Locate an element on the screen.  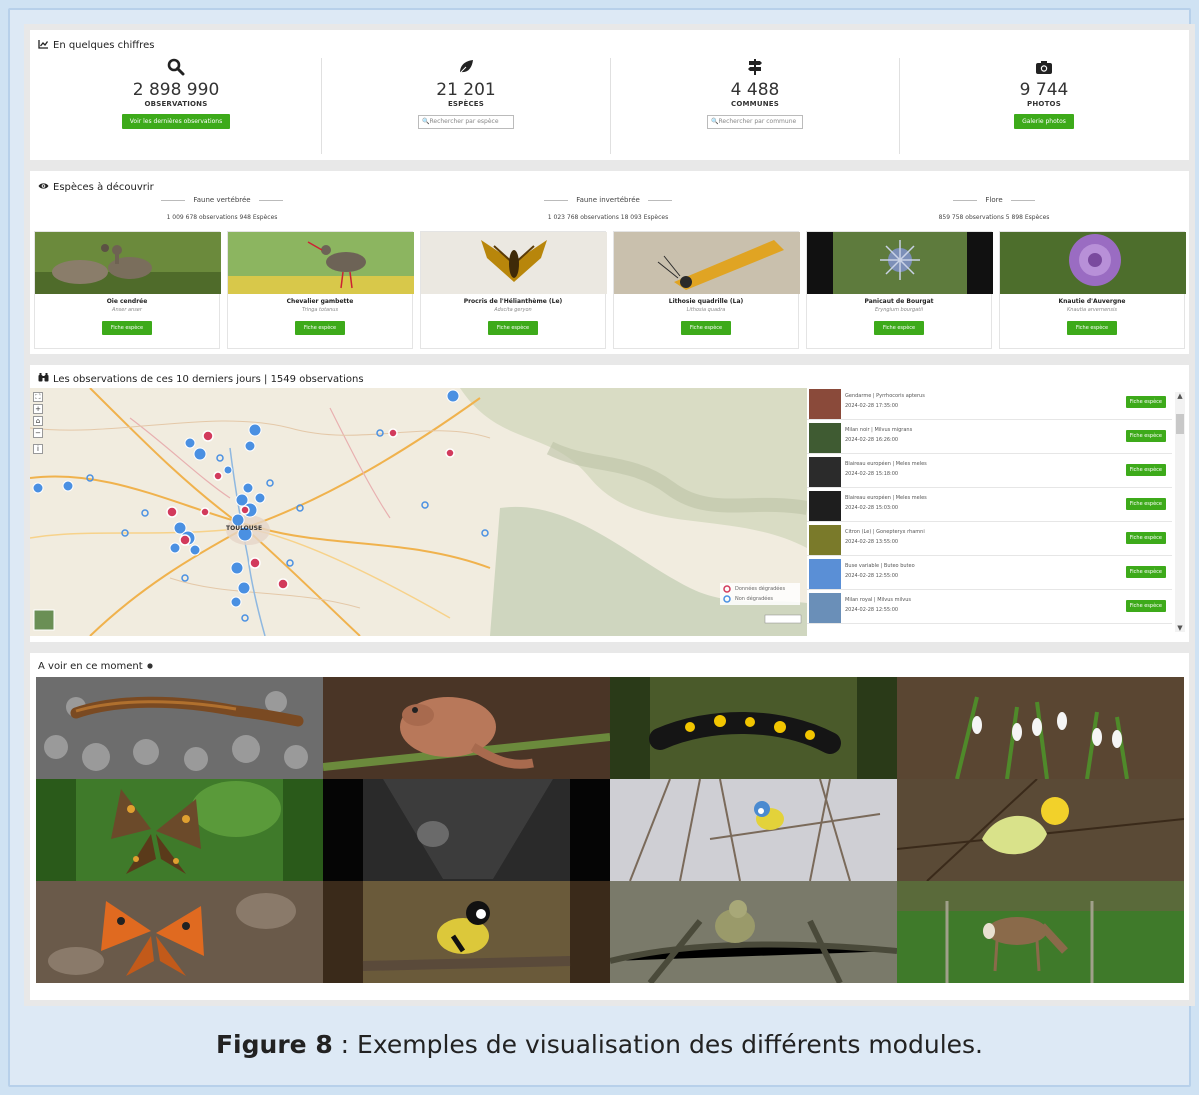
gallery-photo-warbler is located at coordinates (753, 932).